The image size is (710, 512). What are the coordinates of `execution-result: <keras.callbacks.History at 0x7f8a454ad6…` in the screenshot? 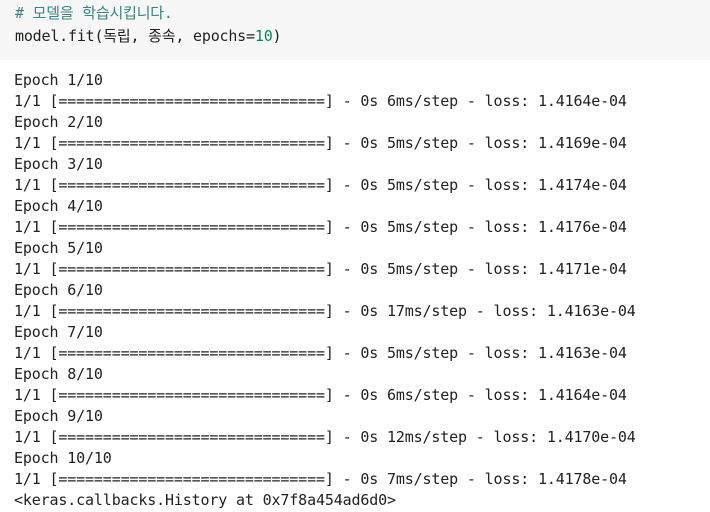 It's located at (205, 500).